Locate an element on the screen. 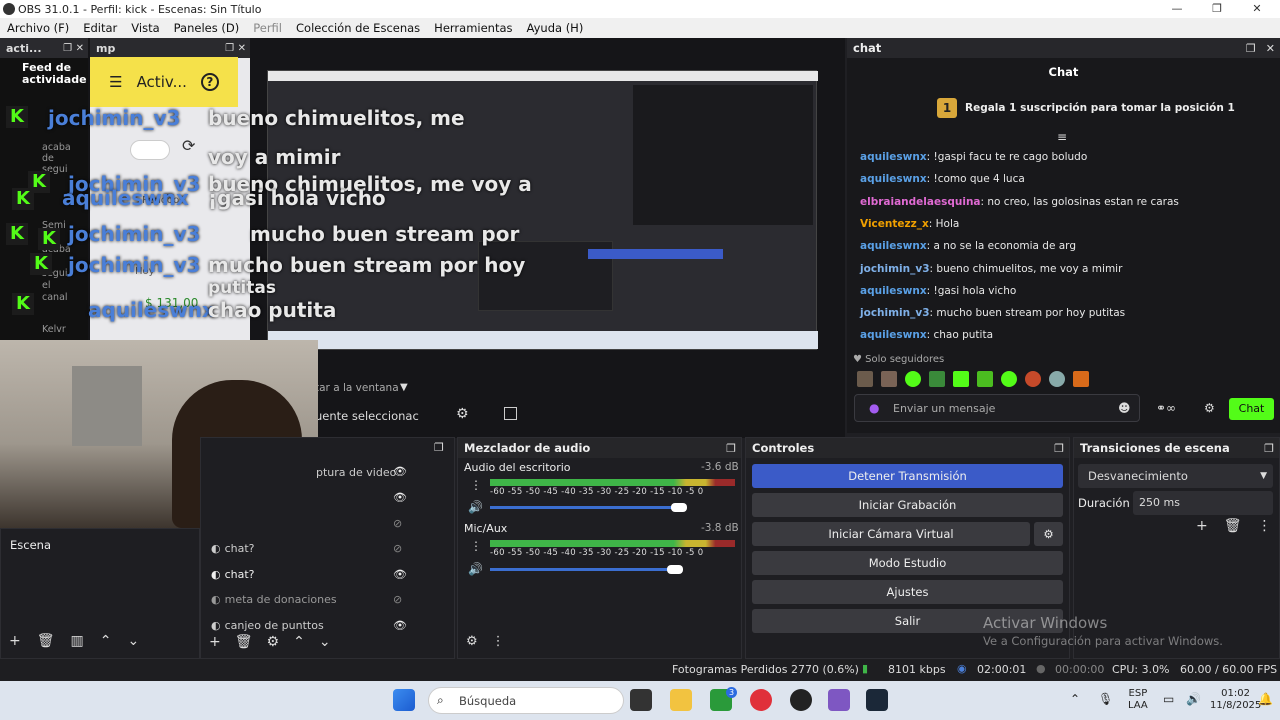 The image size is (1280, 720). input-language: ESP LAA is located at coordinates (1138, 700).